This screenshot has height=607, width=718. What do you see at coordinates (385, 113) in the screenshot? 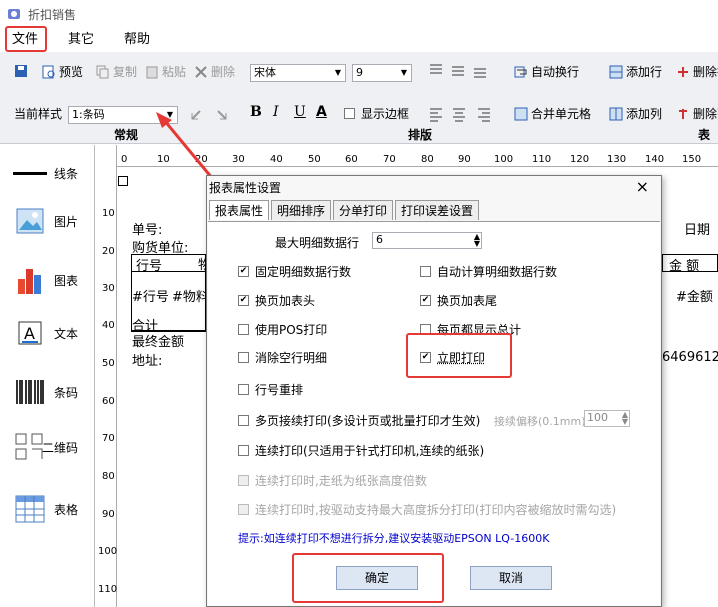
I see `show-border-label: 显示边框` at bounding box center [385, 113].